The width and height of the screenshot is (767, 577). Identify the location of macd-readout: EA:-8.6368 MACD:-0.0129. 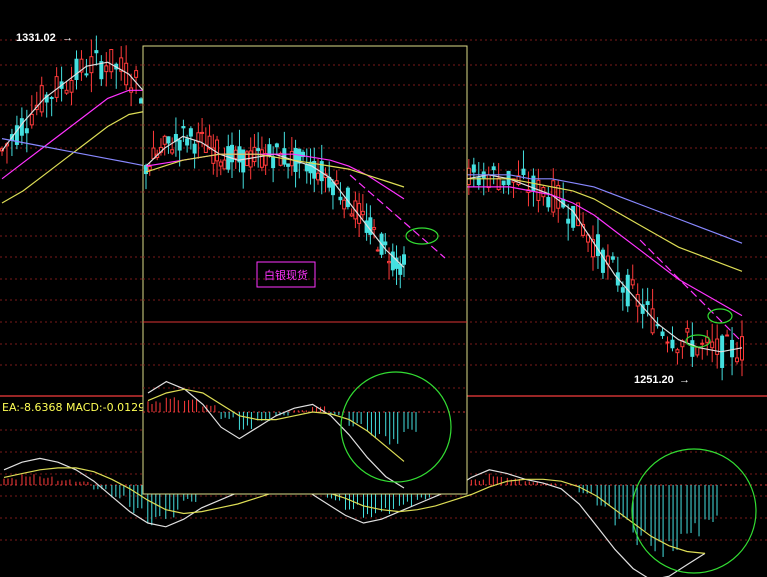
(73, 407).